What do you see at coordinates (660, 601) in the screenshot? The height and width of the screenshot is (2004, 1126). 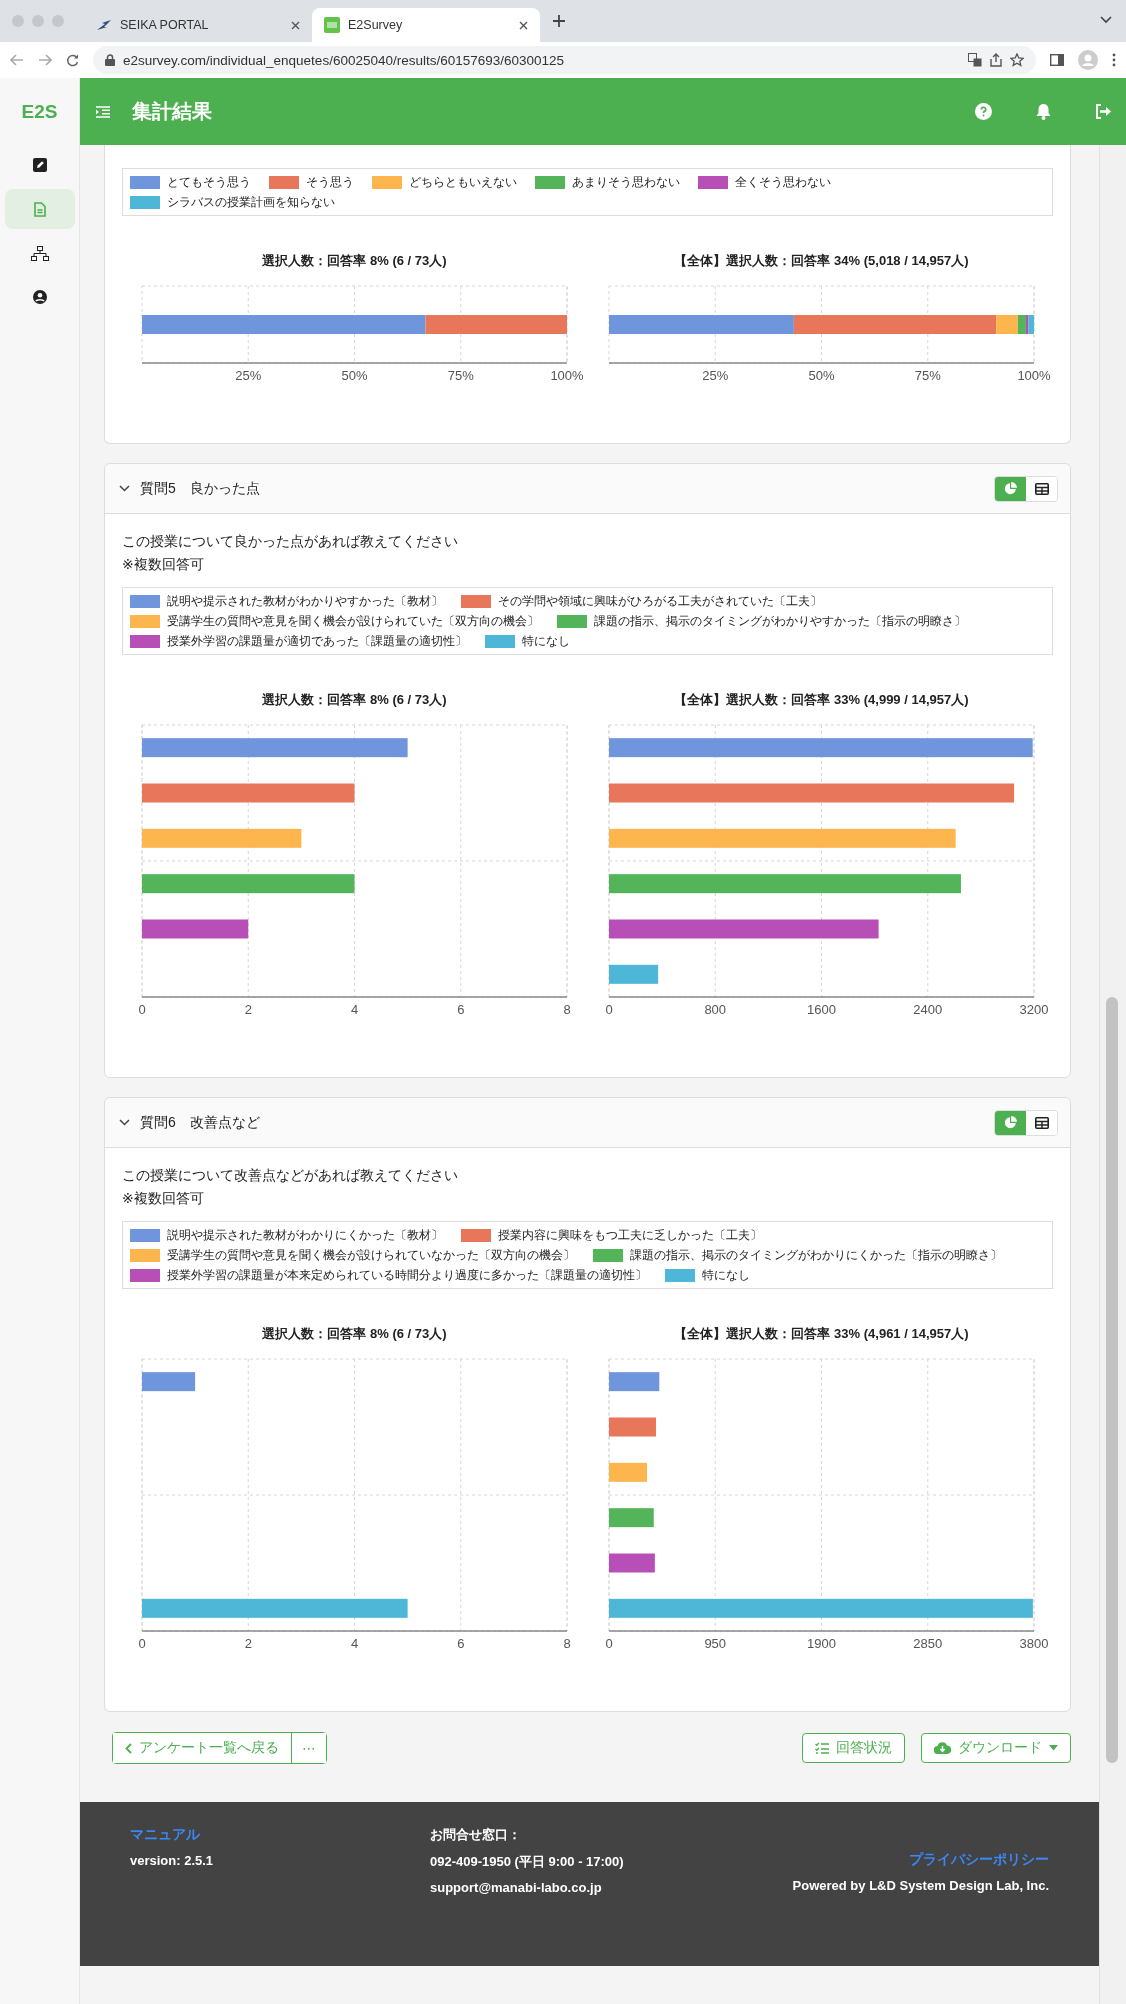 I see `legend-label: その学問や領域に興味がひろがる工夫がされていた〔工夫〕` at bounding box center [660, 601].